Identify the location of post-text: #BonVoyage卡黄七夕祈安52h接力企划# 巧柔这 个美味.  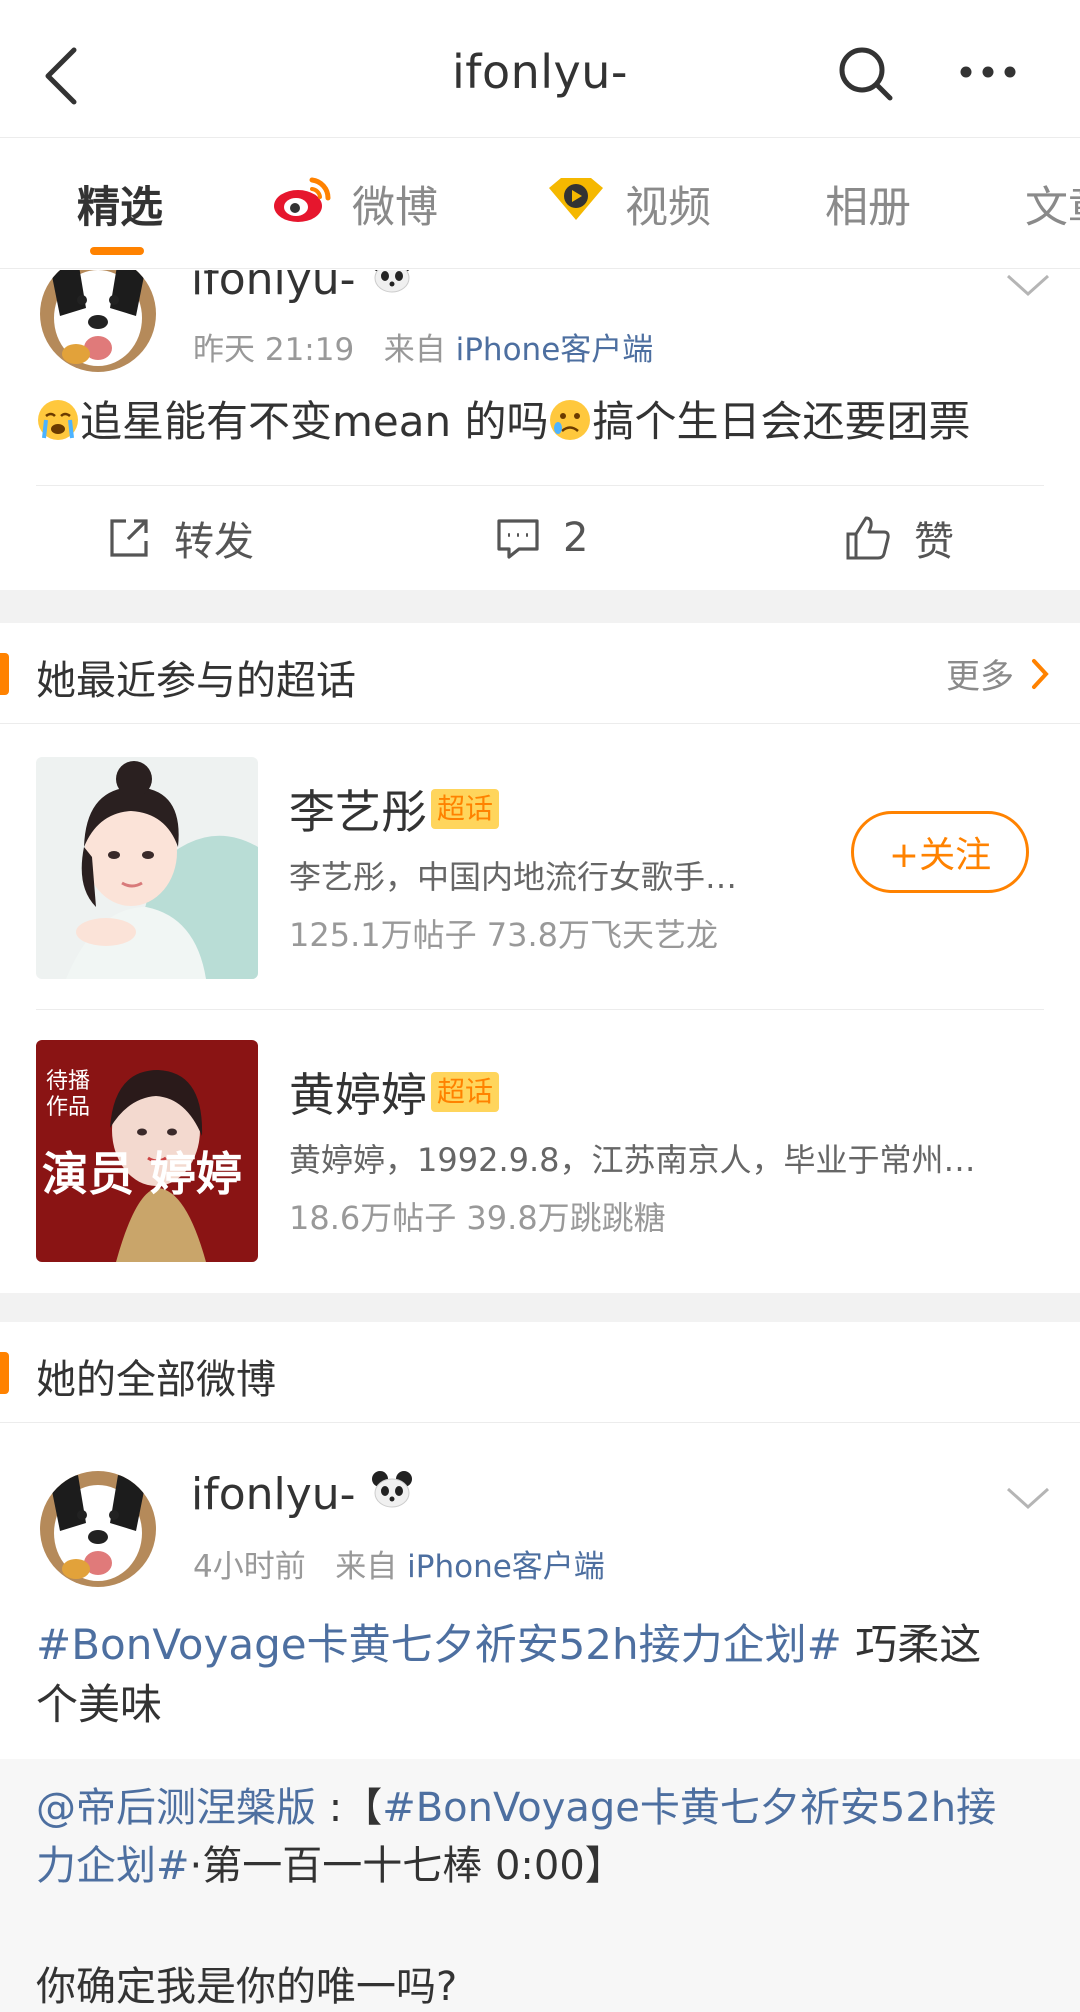
(509, 1674).